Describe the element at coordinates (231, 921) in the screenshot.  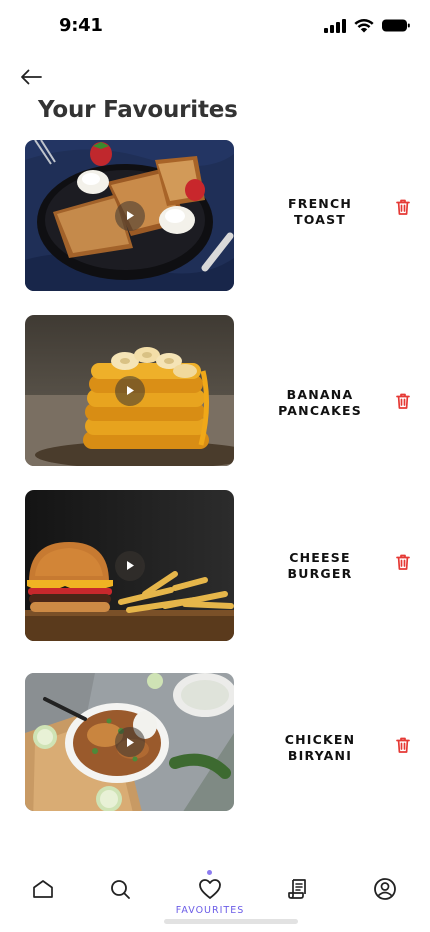
I see `home-indicator` at that location.